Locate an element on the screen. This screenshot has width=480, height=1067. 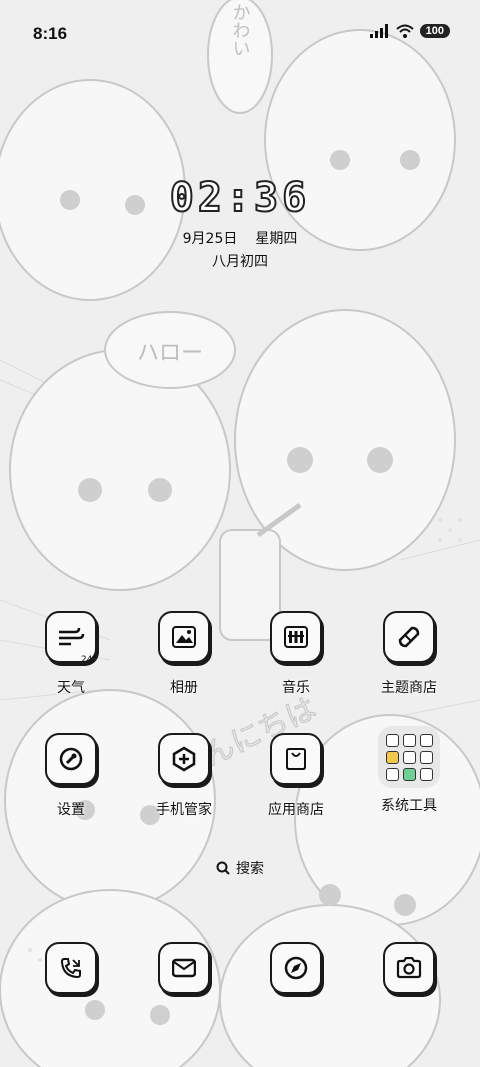
wifi-icon is located at coordinates (404, 31).